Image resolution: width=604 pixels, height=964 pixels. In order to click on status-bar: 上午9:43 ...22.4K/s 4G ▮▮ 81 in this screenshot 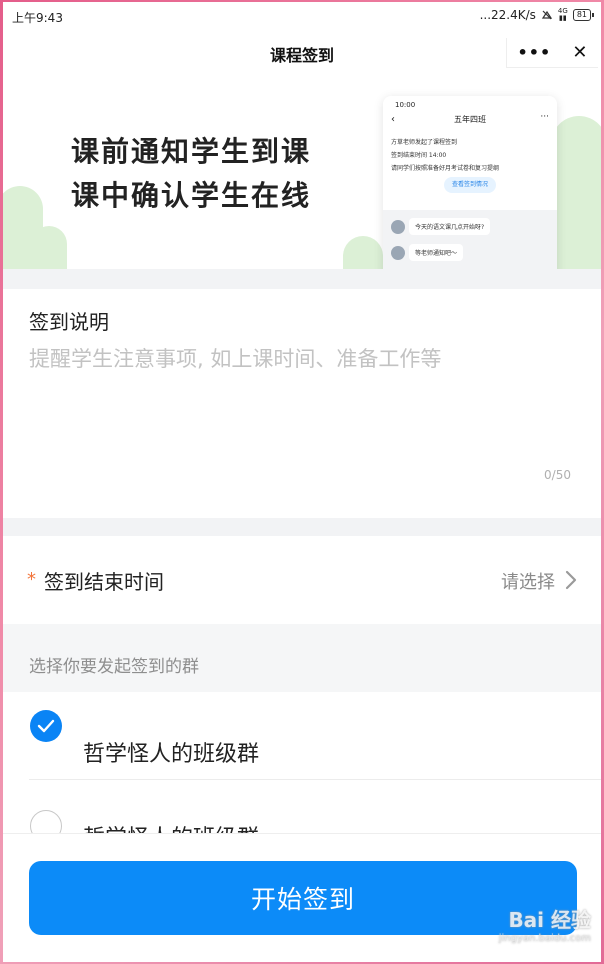, I will do `click(302, 16)`.